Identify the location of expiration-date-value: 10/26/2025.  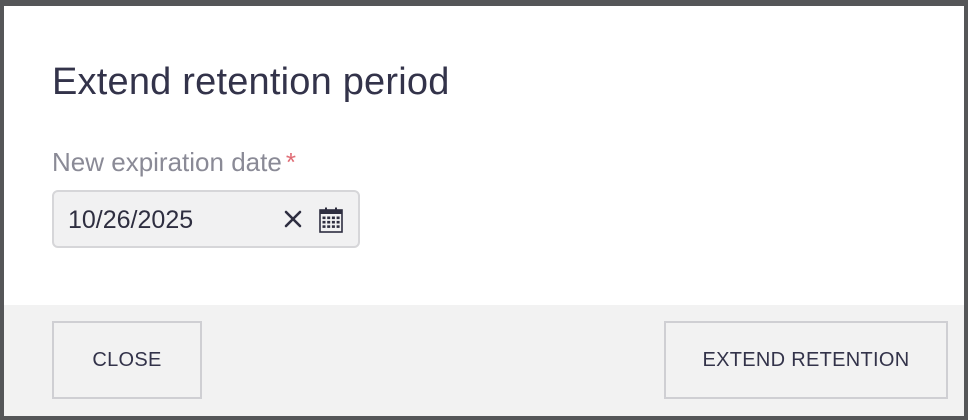
(130, 220).